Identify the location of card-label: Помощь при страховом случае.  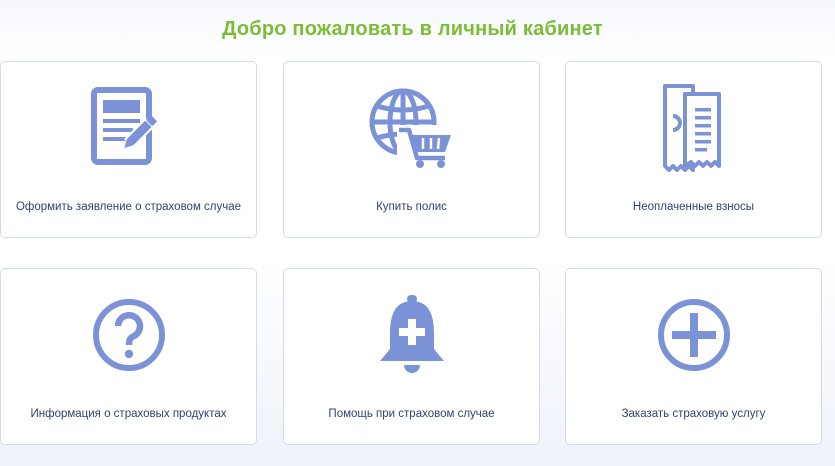
(411, 414).